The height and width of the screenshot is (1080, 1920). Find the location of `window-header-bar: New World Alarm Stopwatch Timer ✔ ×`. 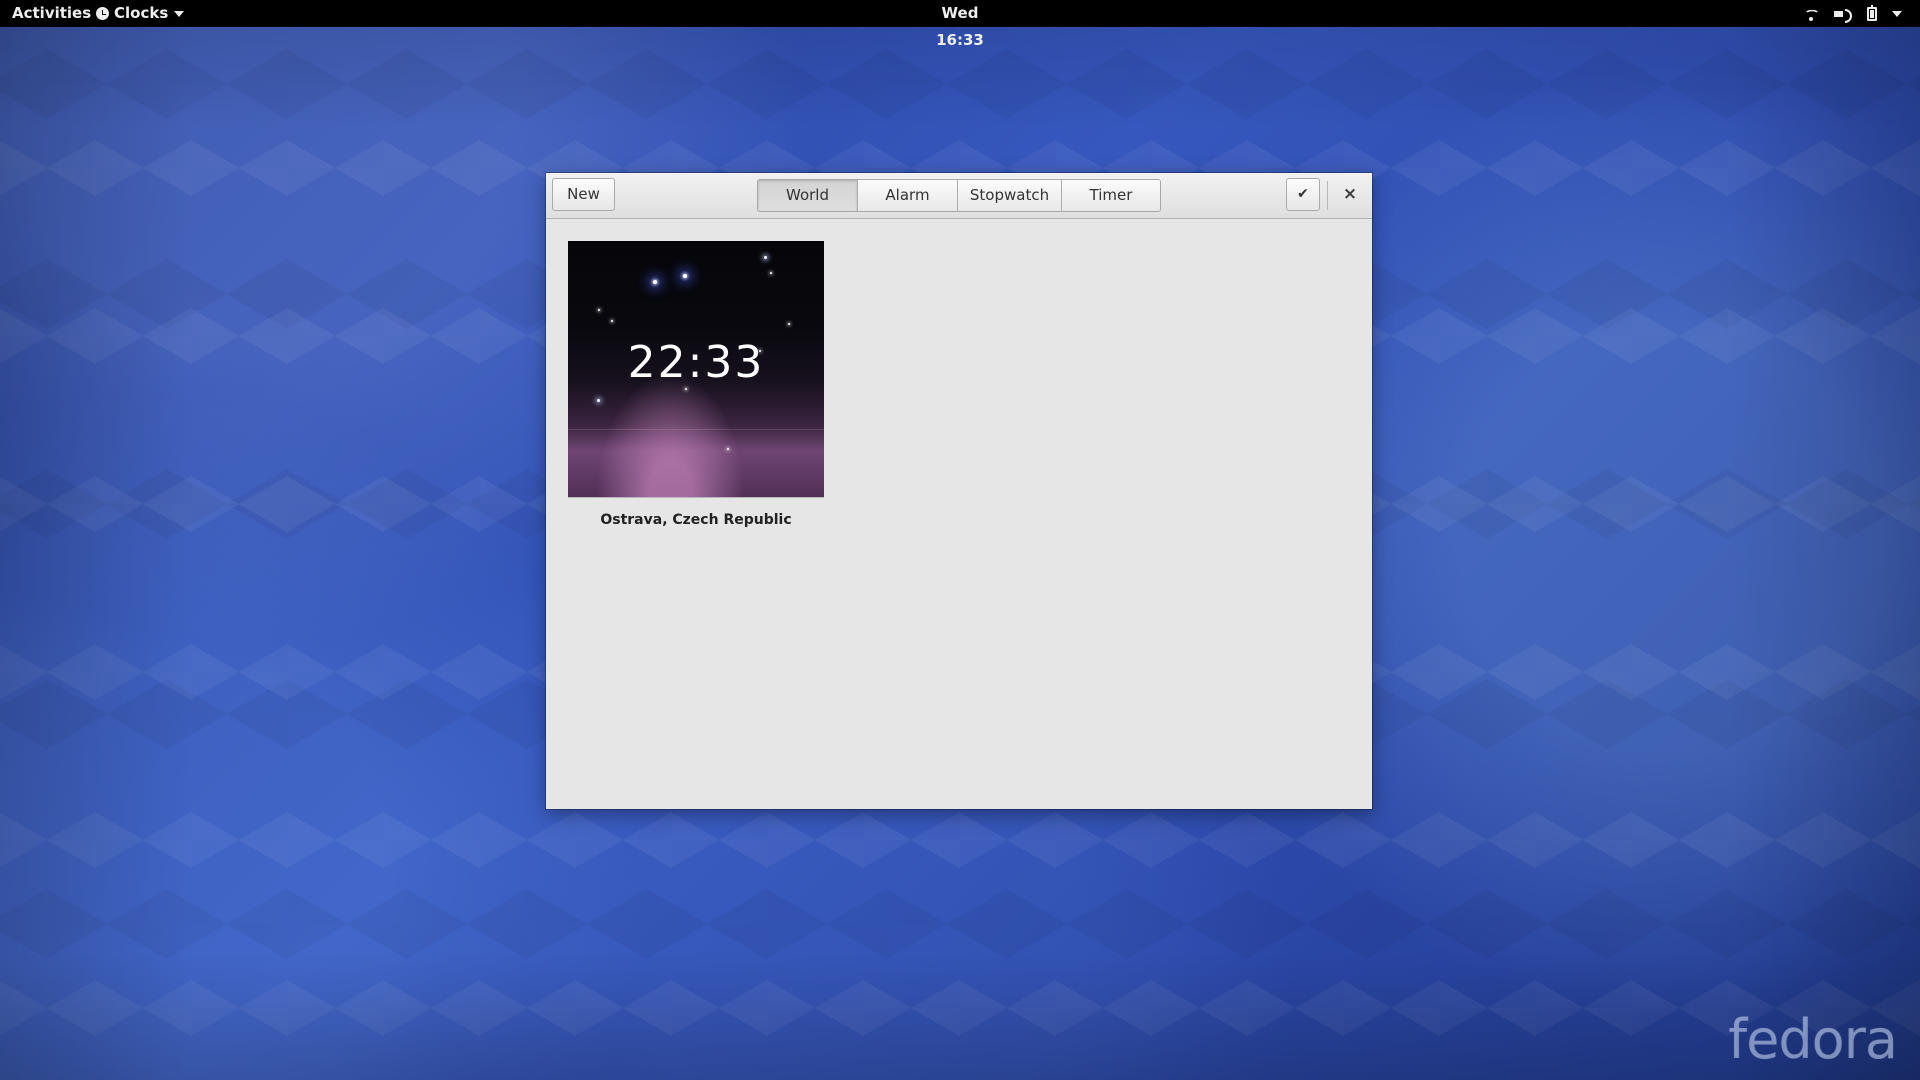

window-header-bar: New World Alarm Stopwatch Timer ✔ × is located at coordinates (959, 196).